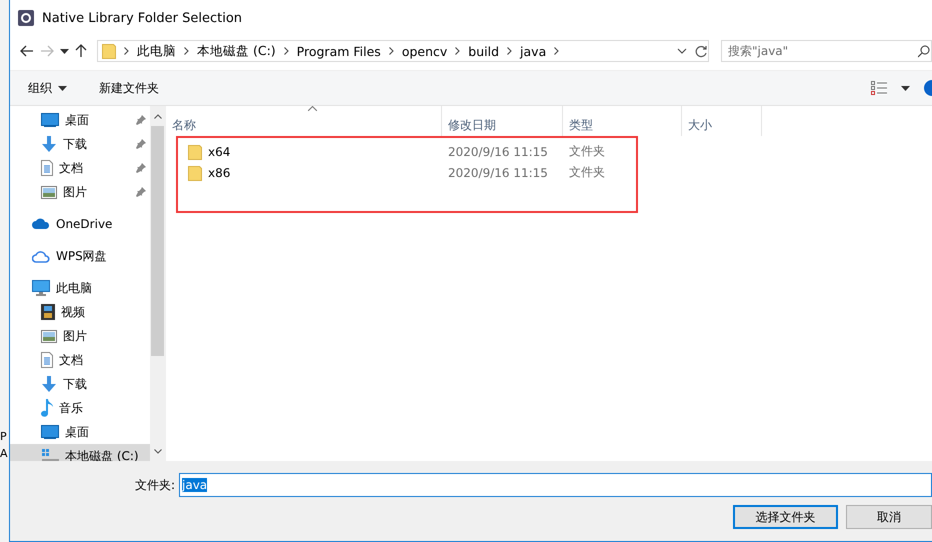  Describe the element at coordinates (219, 173) in the screenshot. I see `file-name: x86` at that location.